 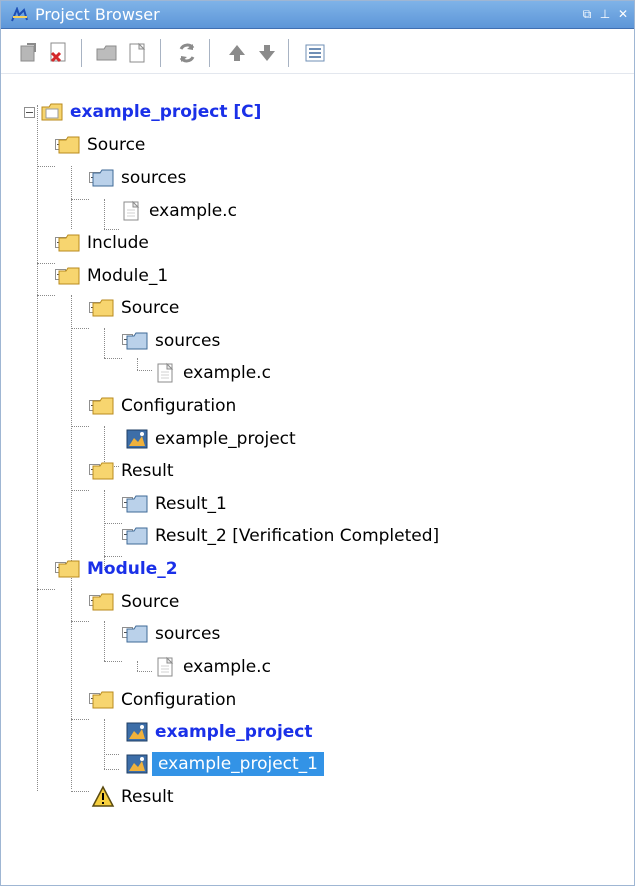 What do you see at coordinates (137, 53) in the screenshot?
I see `new-file-icon` at bounding box center [137, 53].